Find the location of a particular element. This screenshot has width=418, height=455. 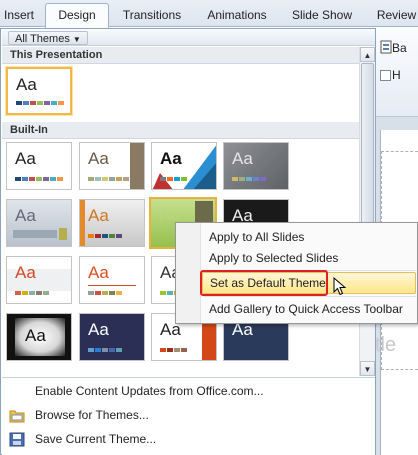

tab-animations: Animations is located at coordinates (237, 16).